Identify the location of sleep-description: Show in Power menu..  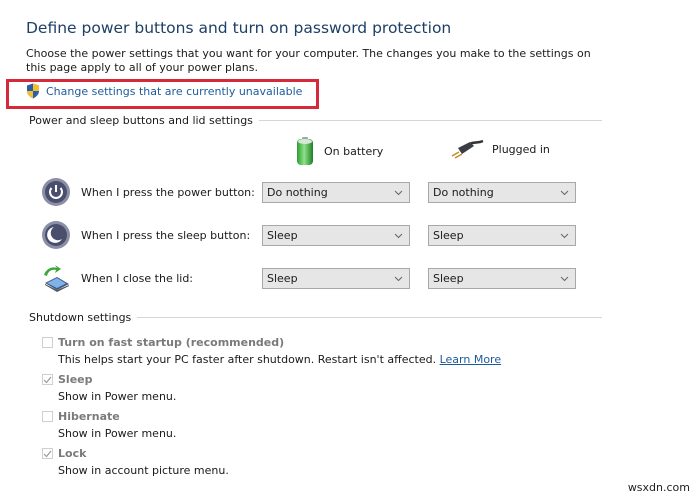
(117, 396).